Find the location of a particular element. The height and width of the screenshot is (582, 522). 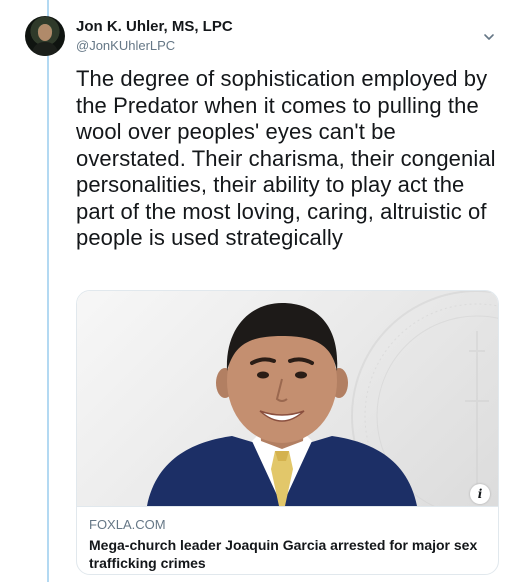

avatar-body is located at coordinates (45, 49).